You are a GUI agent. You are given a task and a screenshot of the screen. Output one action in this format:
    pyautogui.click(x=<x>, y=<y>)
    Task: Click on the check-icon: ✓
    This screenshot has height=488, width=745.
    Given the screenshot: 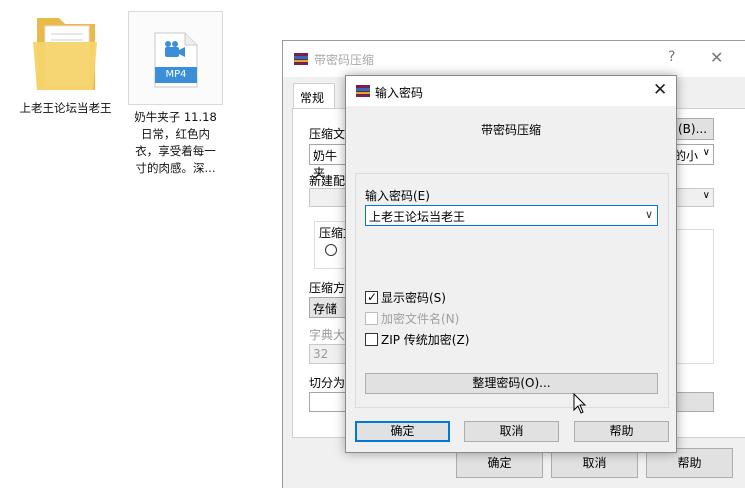 What is the action you would take?
    pyautogui.click(x=372, y=297)
    